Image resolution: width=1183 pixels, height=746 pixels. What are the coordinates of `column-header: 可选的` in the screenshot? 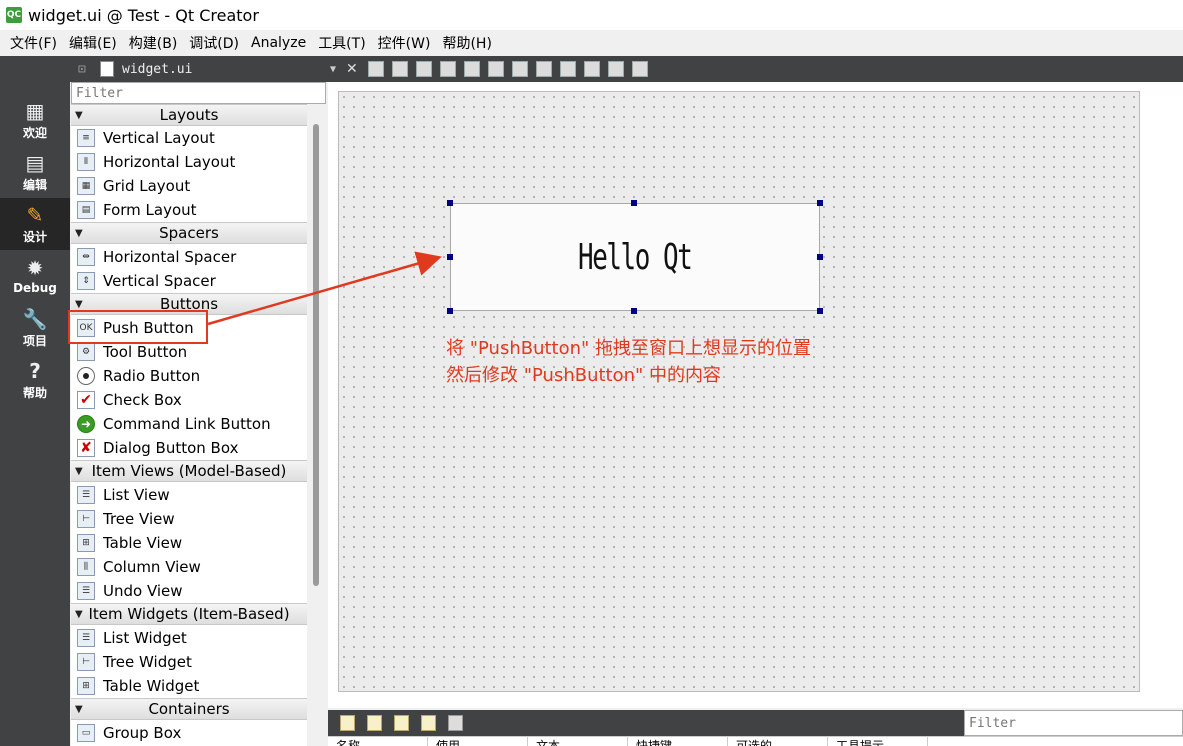 It's located at (778, 741).